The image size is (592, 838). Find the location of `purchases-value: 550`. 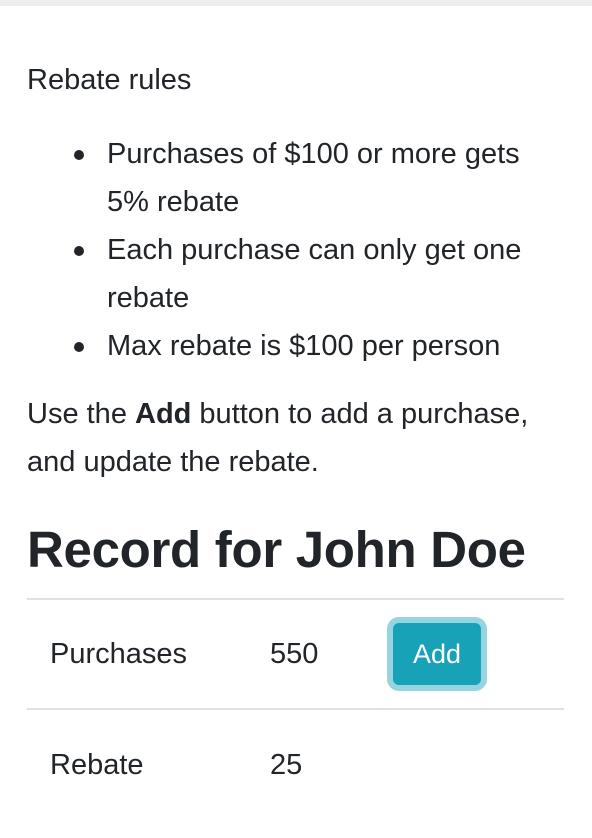

purchases-value: 550 is located at coordinates (294, 653).